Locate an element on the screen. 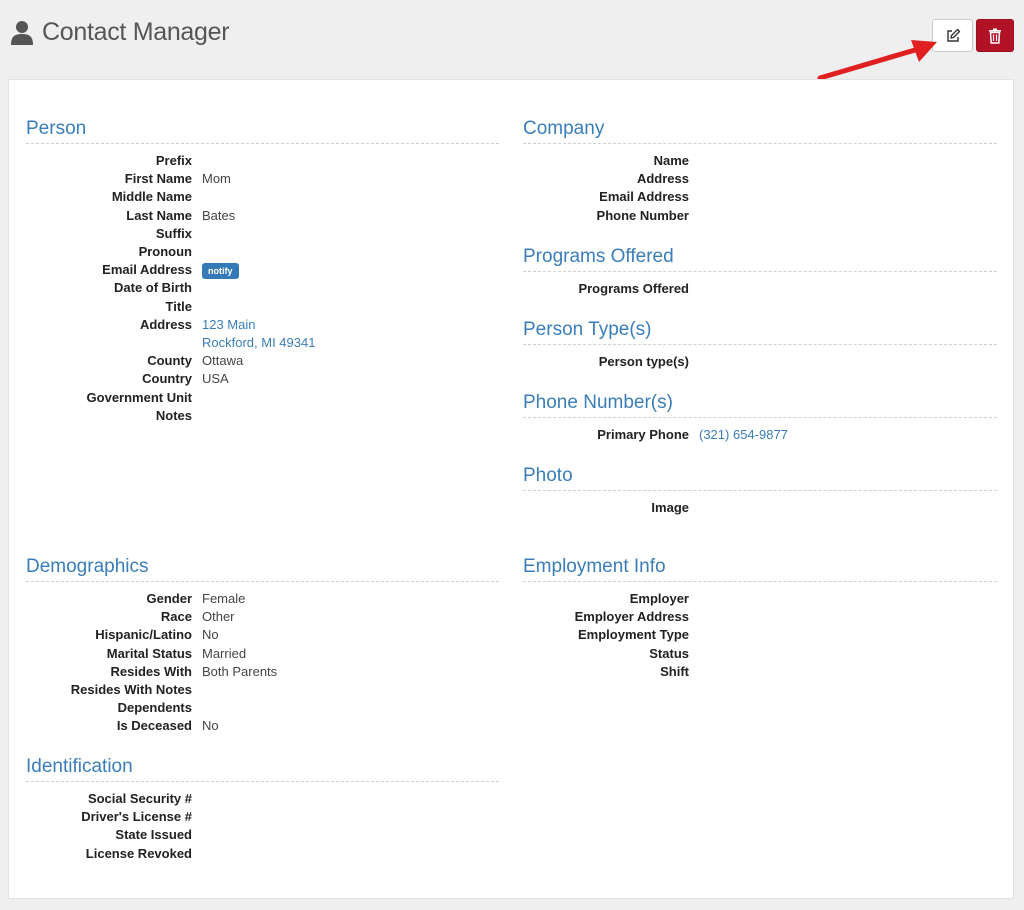 This screenshot has width=1024, height=910. detail-row: Resides With Notes is located at coordinates (262, 690).